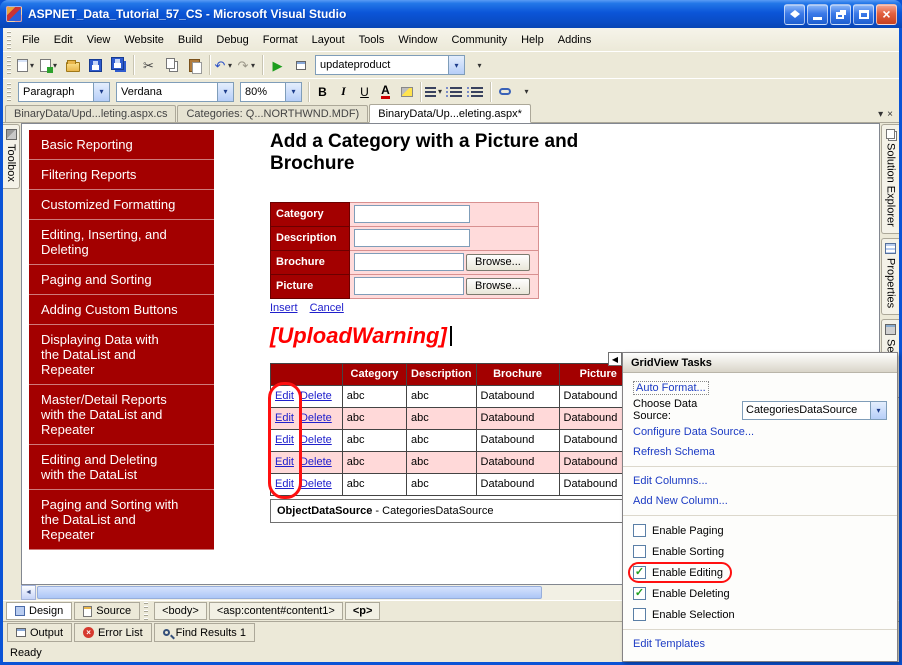  Describe the element at coordinates (639, 593) in the screenshot. I see `enable-deleting-checkbox: ✓` at that location.